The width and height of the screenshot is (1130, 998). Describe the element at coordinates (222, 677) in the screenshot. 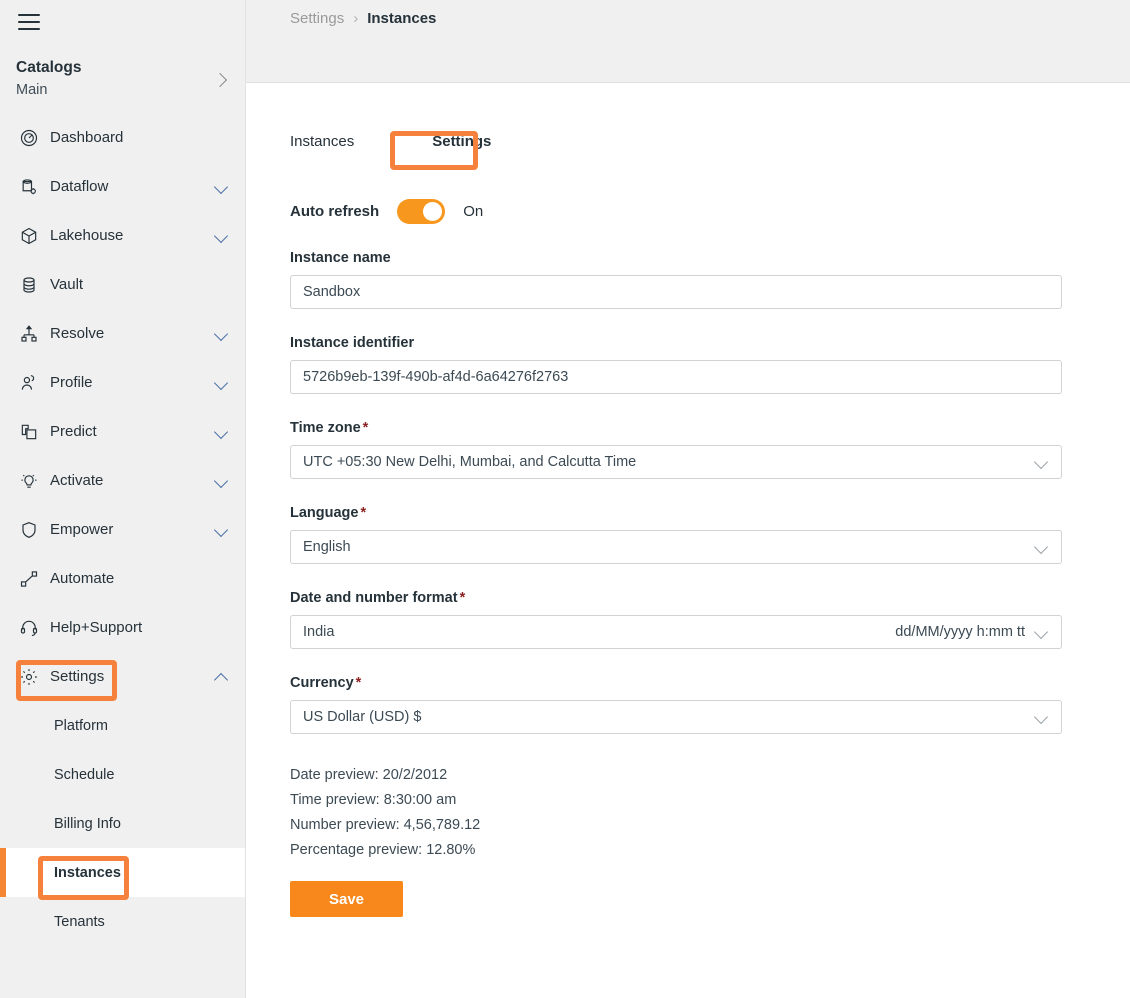

I see `chevron-up-icon` at that location.